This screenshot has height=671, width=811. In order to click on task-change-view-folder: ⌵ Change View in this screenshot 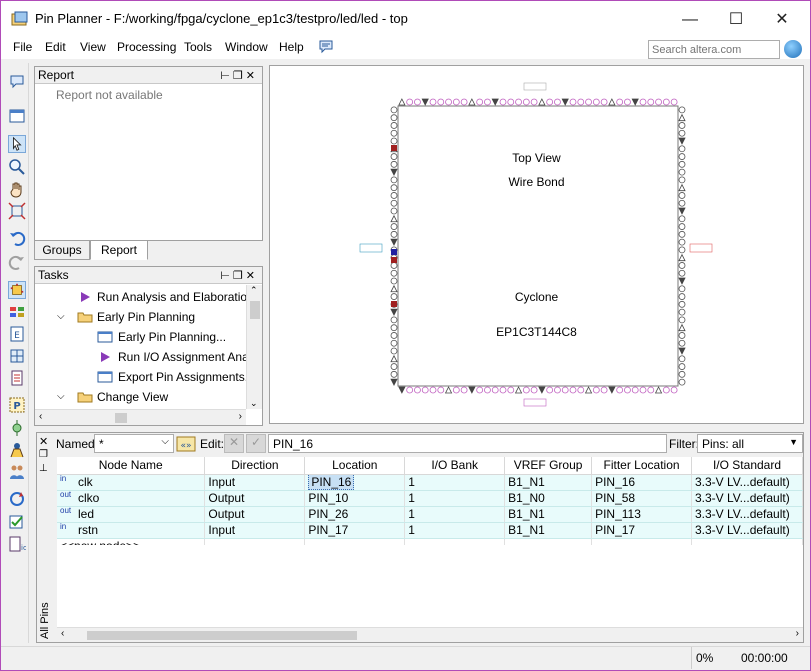, I will do `click(112, 397)`.